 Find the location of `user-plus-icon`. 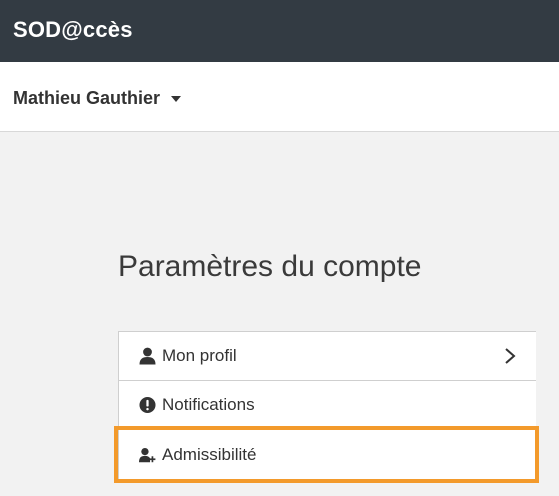

user-plus-icon is located at coordinates (147, 455).